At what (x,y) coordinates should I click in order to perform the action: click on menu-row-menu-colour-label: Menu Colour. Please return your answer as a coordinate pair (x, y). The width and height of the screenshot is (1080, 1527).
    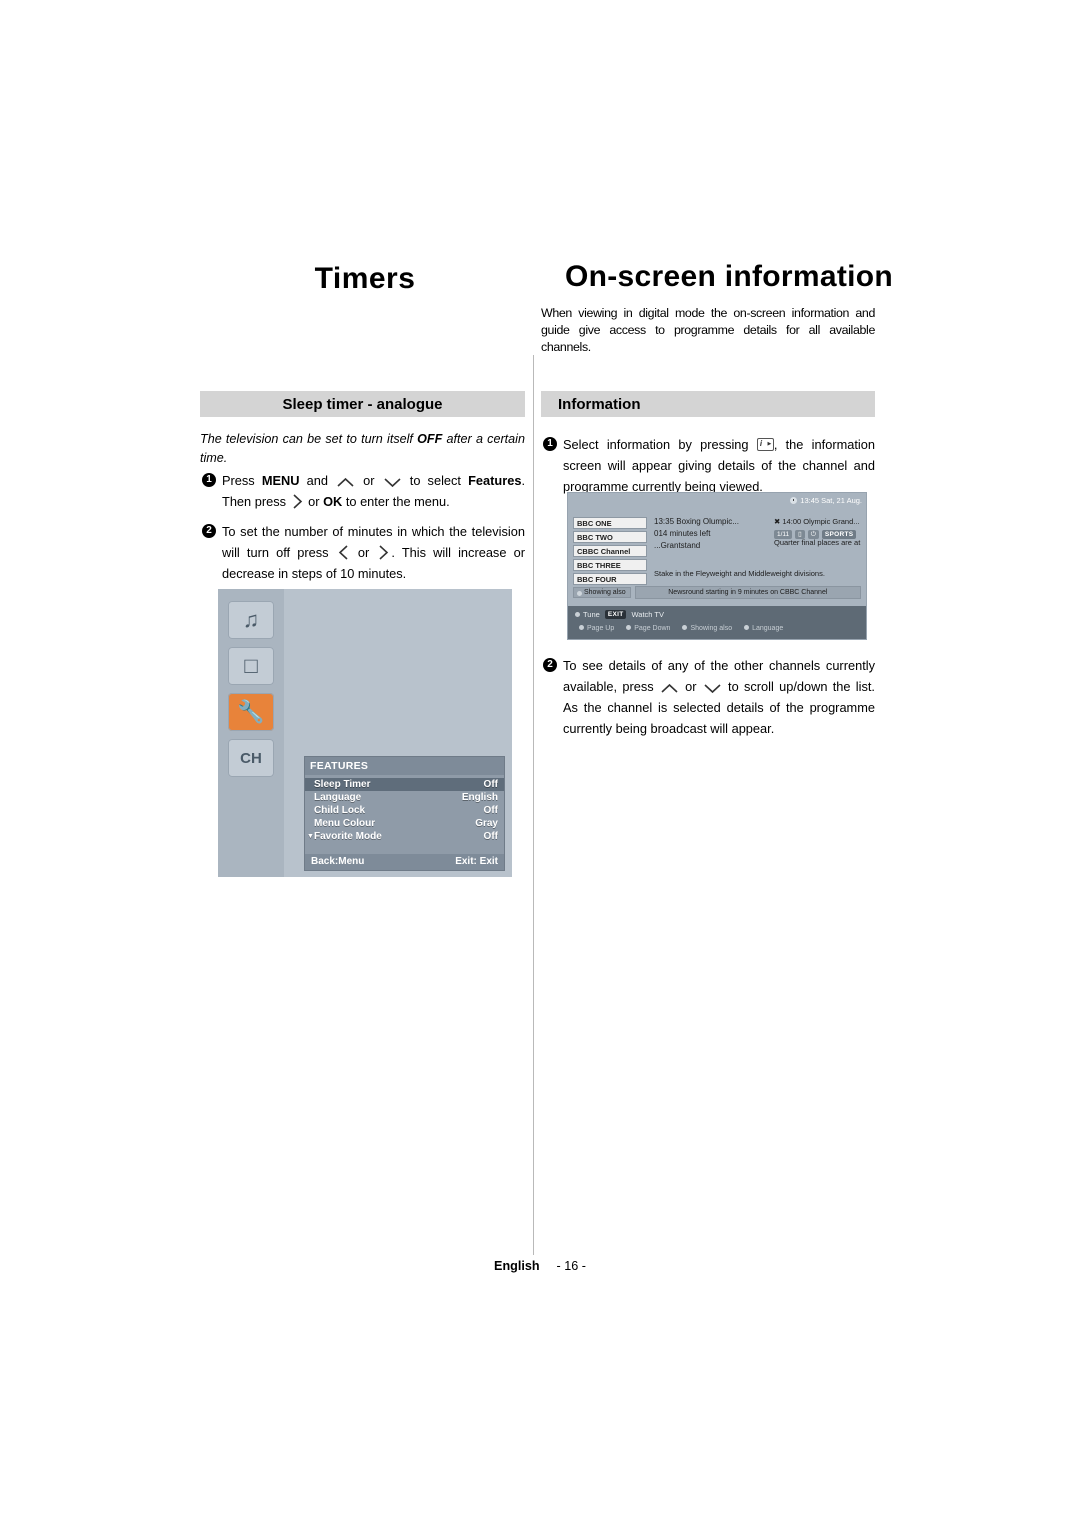
    Looking at the image, I should click on (345, 823).